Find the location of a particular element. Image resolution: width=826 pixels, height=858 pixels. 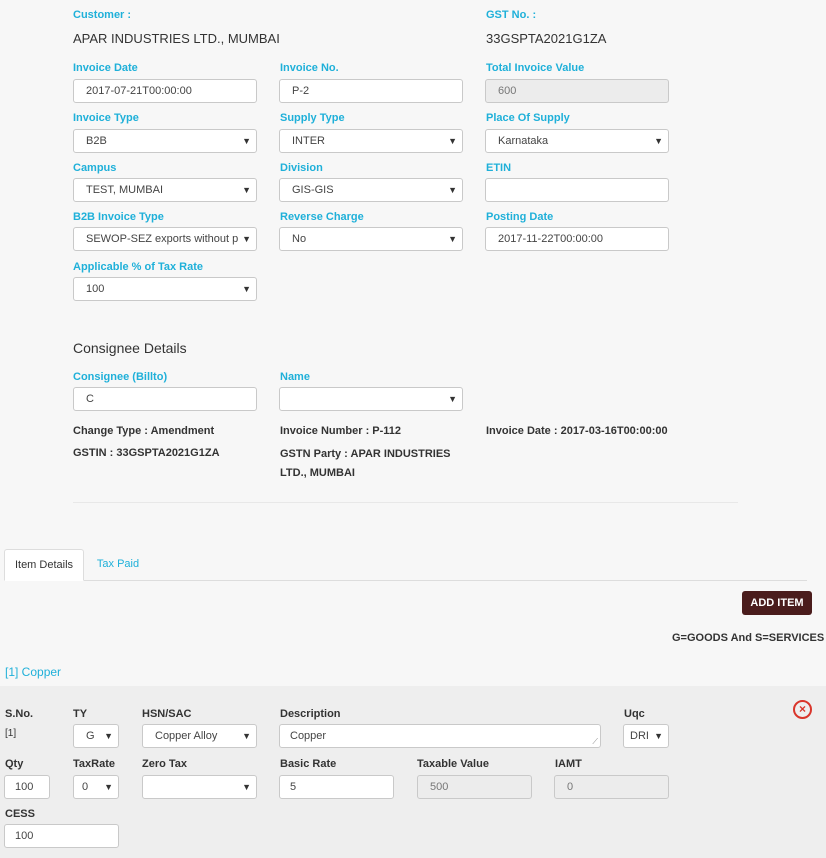

posting-date-input: 2017-11-22T00:00:00 is located at coordinates (577, 239).